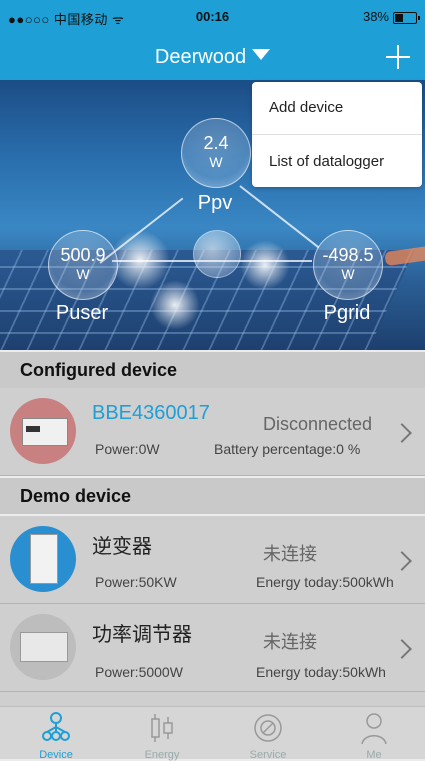  Describe the element at coordinates (216, 162) in the screenshot. I see `ppv-unit: W` at that location.